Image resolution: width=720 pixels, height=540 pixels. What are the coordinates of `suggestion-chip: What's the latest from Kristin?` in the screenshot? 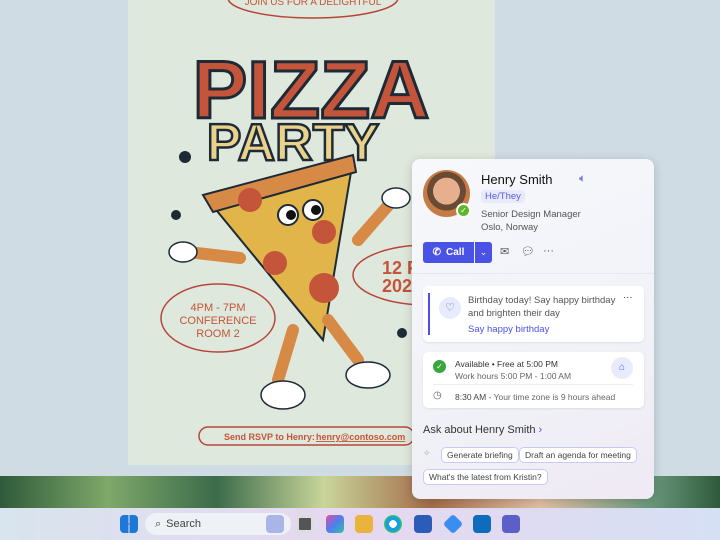 It's located at (485, 477).